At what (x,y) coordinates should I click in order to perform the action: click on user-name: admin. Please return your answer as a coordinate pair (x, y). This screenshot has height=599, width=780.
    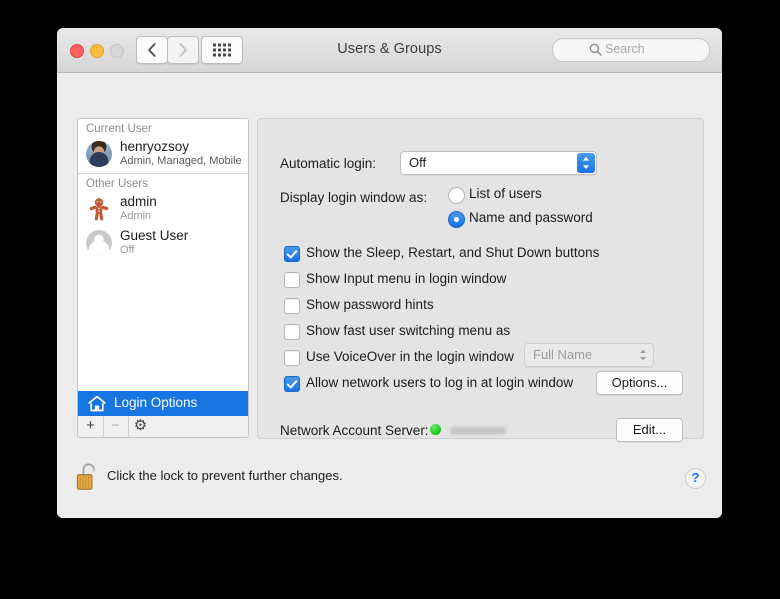
    Looking at the image, I should click on (138, 201).